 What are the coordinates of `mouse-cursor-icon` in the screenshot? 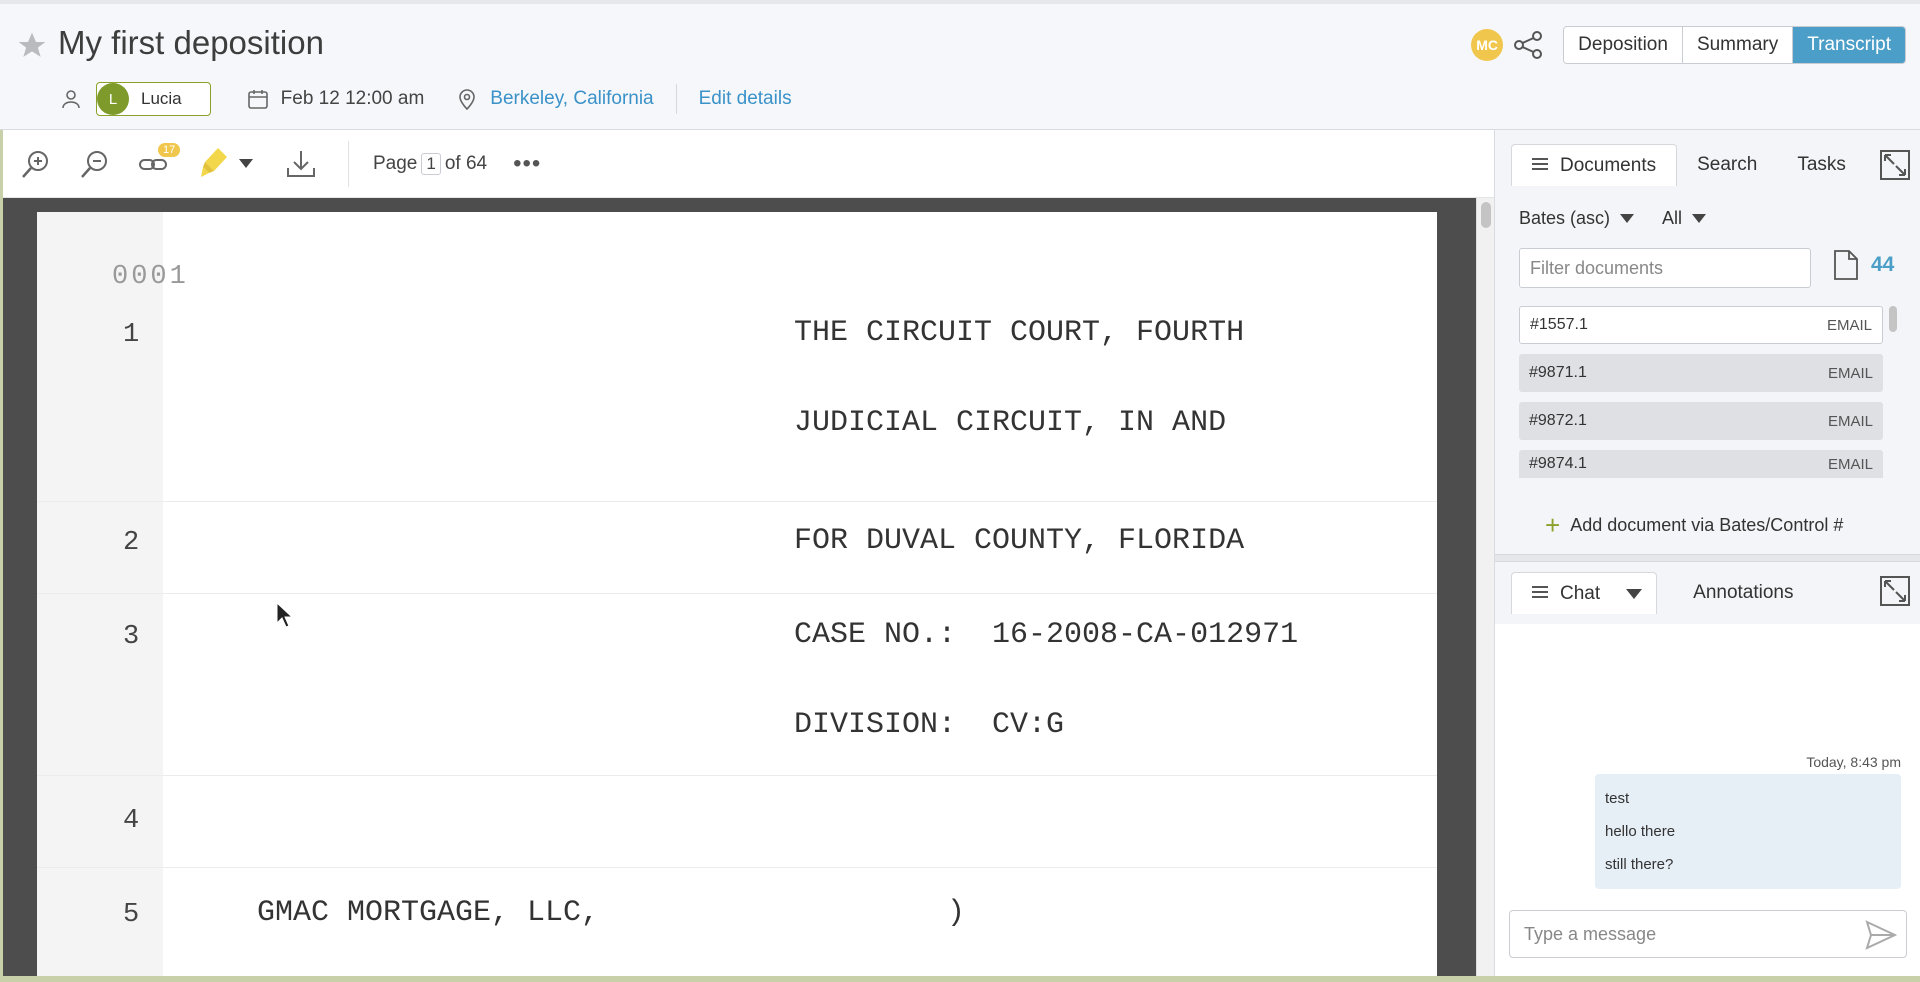 It's located at (285, 615).